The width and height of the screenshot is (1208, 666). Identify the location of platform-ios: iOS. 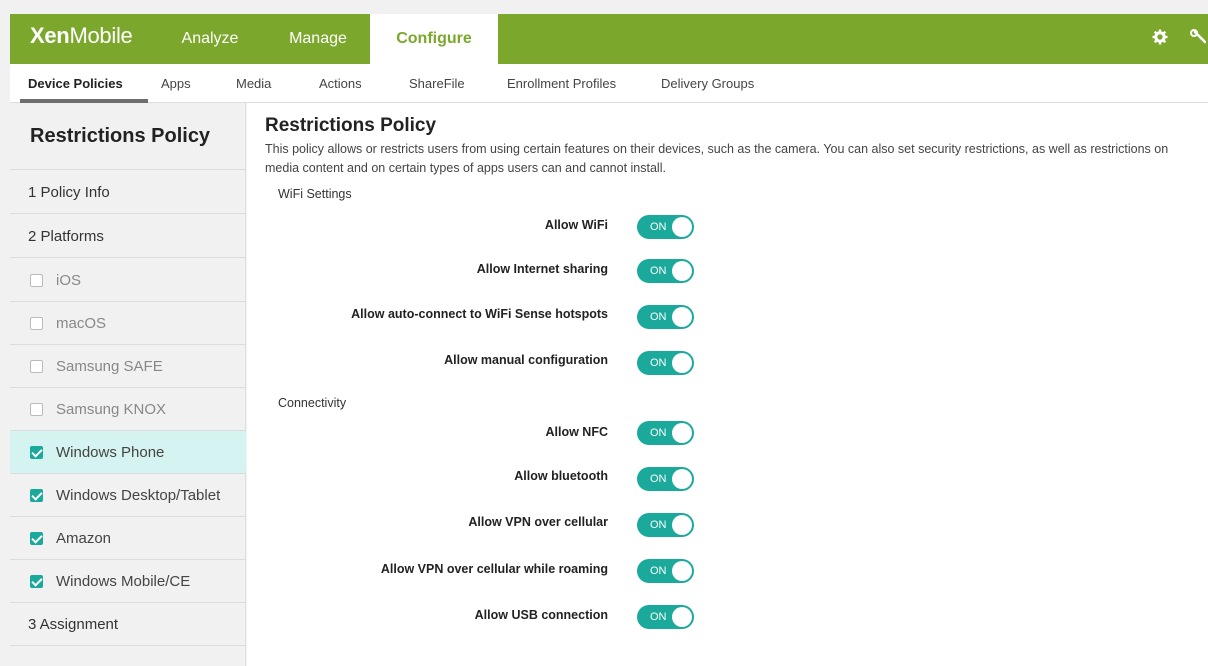
(128, 280).